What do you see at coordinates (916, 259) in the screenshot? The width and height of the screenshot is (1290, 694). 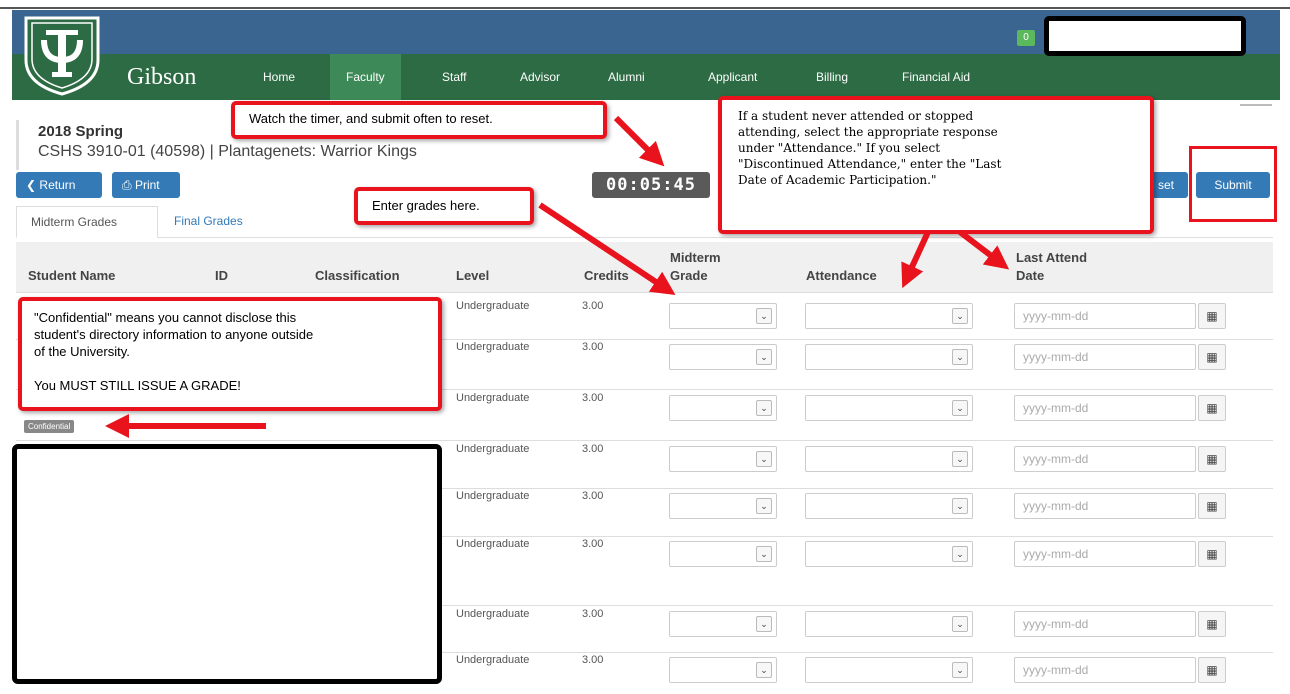 I see `attendance-arrow` at bounding box center [916, 259].